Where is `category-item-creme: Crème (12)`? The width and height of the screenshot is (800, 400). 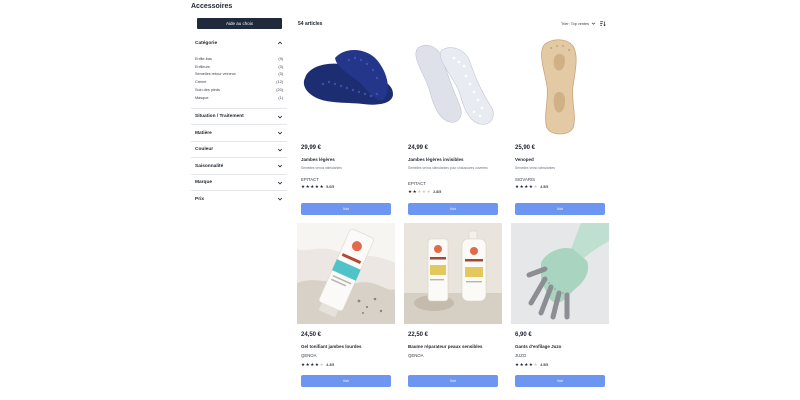 category-item-creme: Crème (12) is located at coordinates (239, 82).